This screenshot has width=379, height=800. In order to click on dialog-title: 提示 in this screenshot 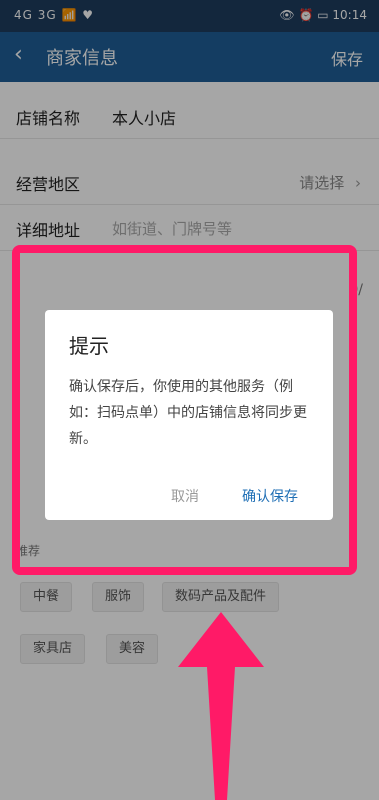, I will do `click(89, 346)`.